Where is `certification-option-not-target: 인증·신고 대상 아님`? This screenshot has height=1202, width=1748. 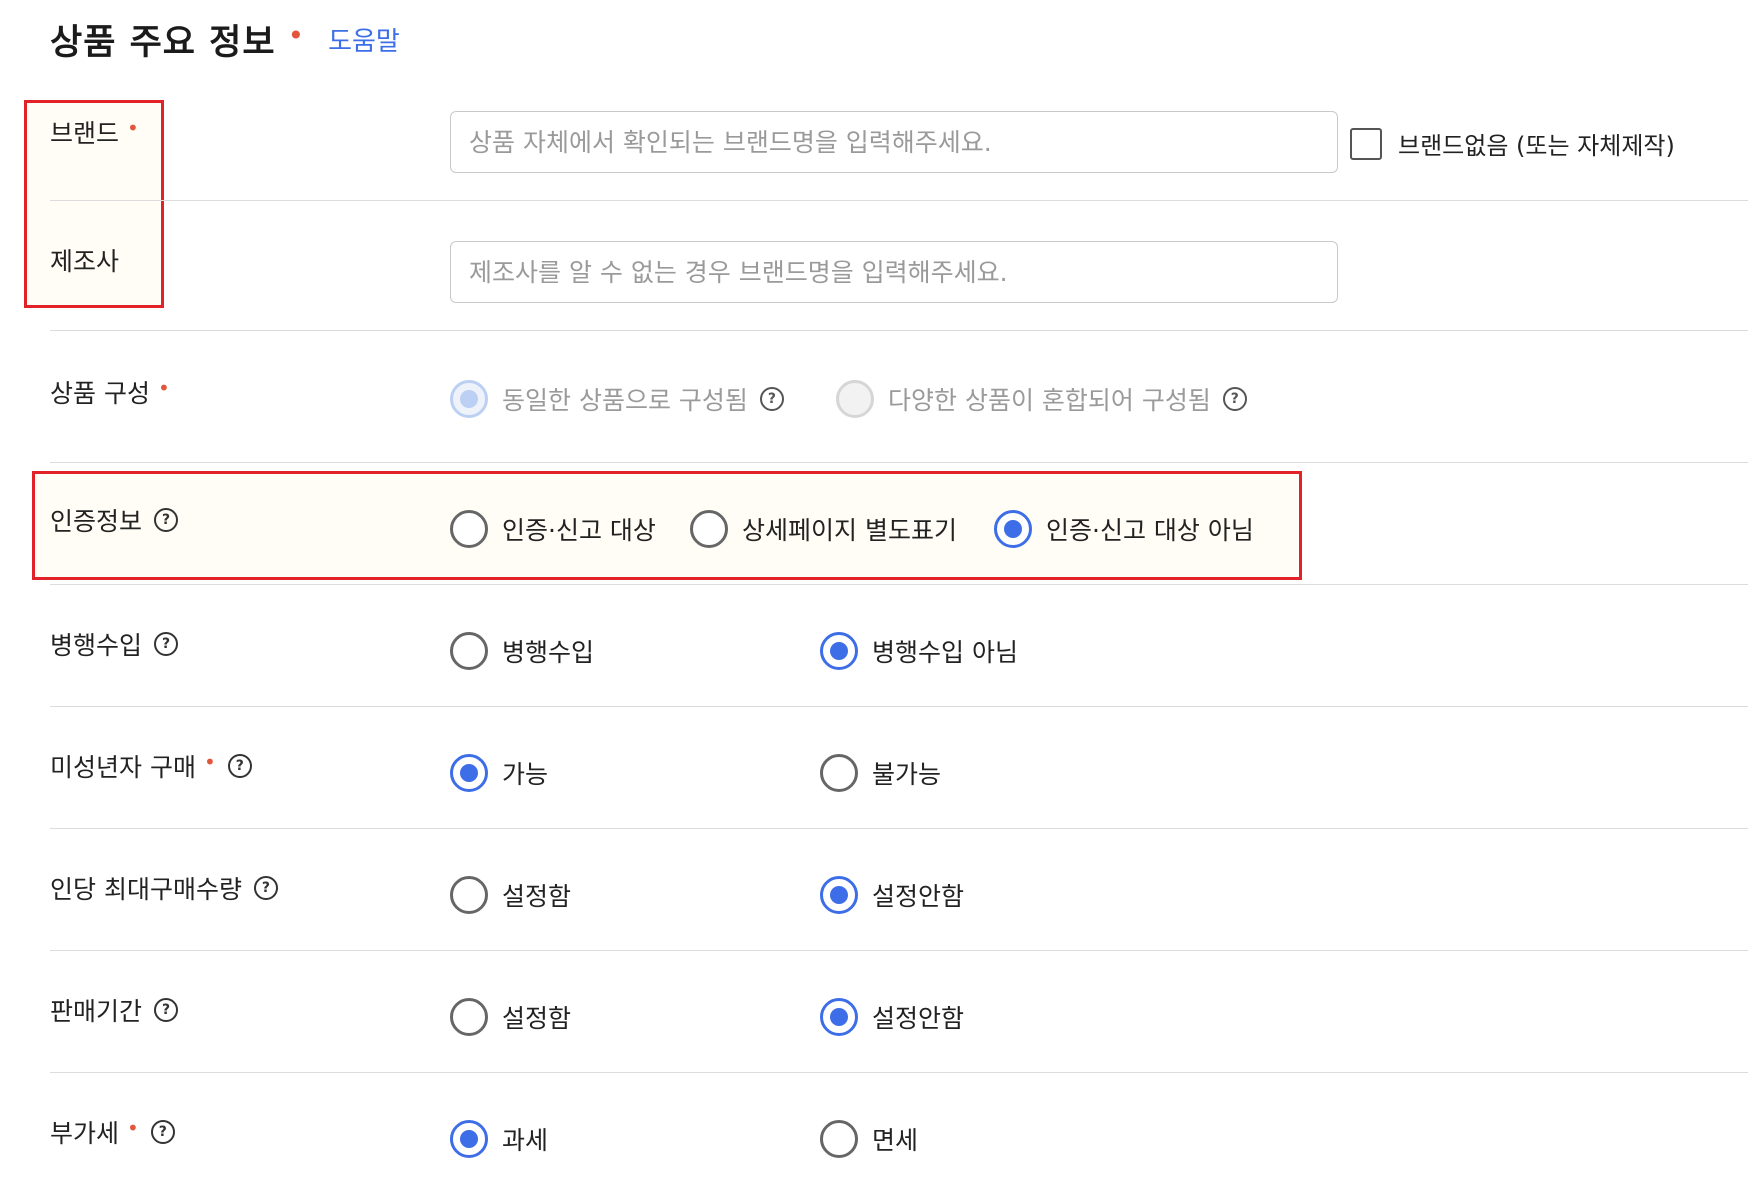
certification-option-not-target: 인증·신고 대상 아님 is located at coordinates (1124, 529).